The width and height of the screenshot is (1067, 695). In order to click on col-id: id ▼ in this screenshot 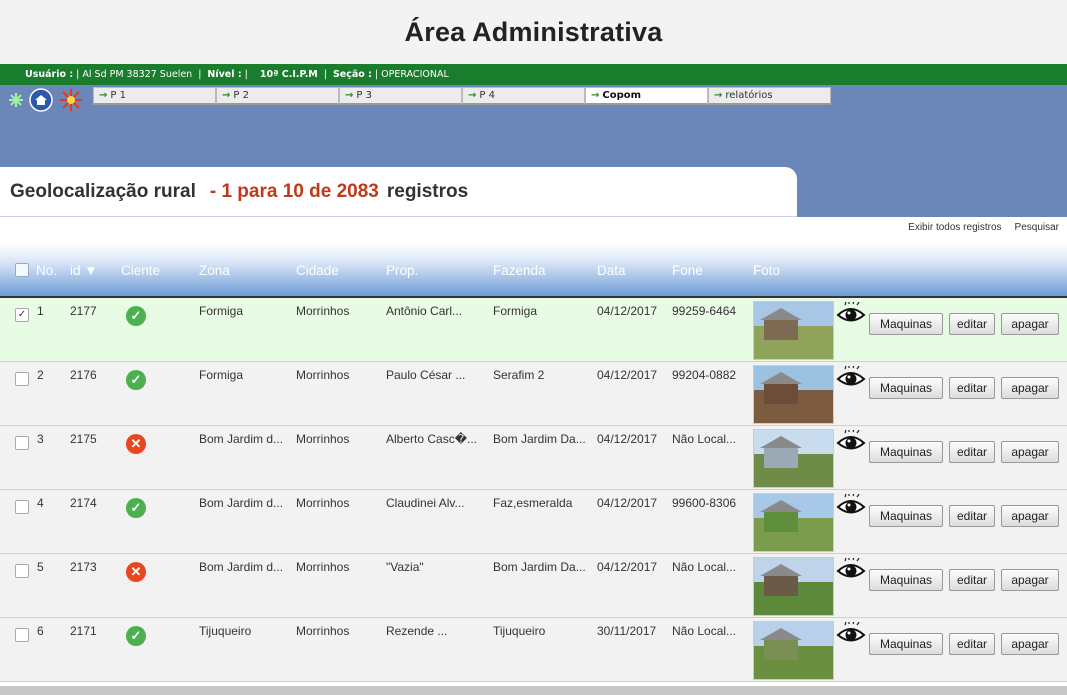, I will do `click(84, 270)`.